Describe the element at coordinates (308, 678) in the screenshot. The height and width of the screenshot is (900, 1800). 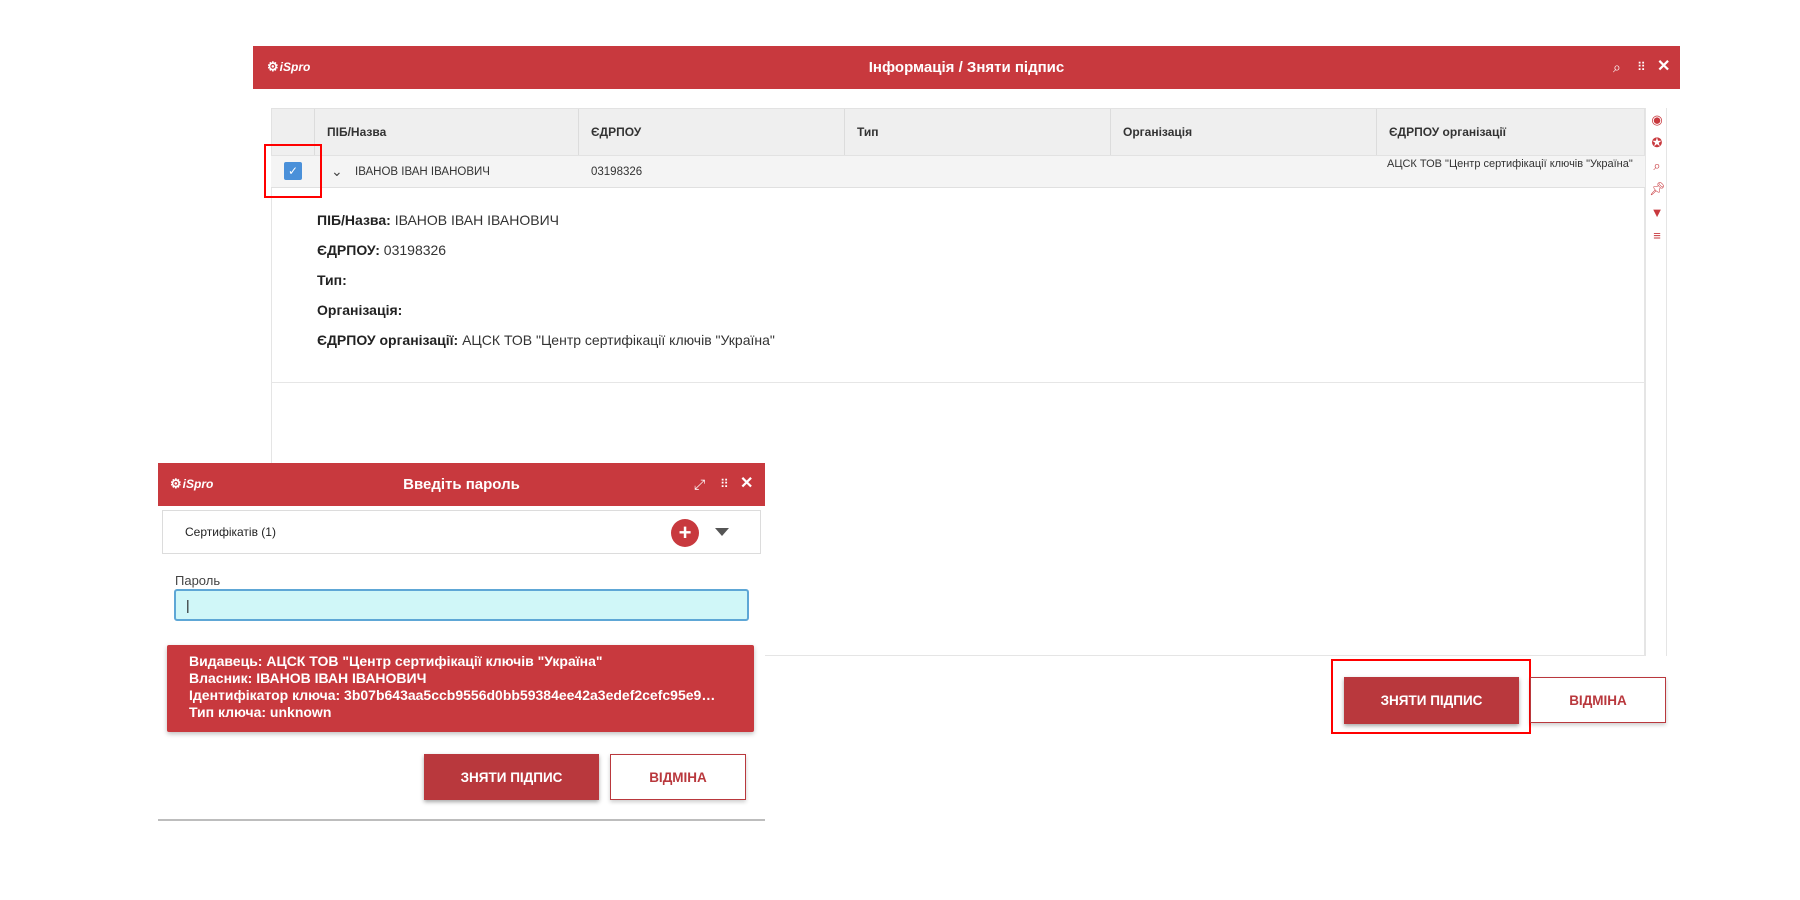
I see `owner-text: Власник: ІВАНОВ ІВАН ІВАНОВИЧ` at that location.